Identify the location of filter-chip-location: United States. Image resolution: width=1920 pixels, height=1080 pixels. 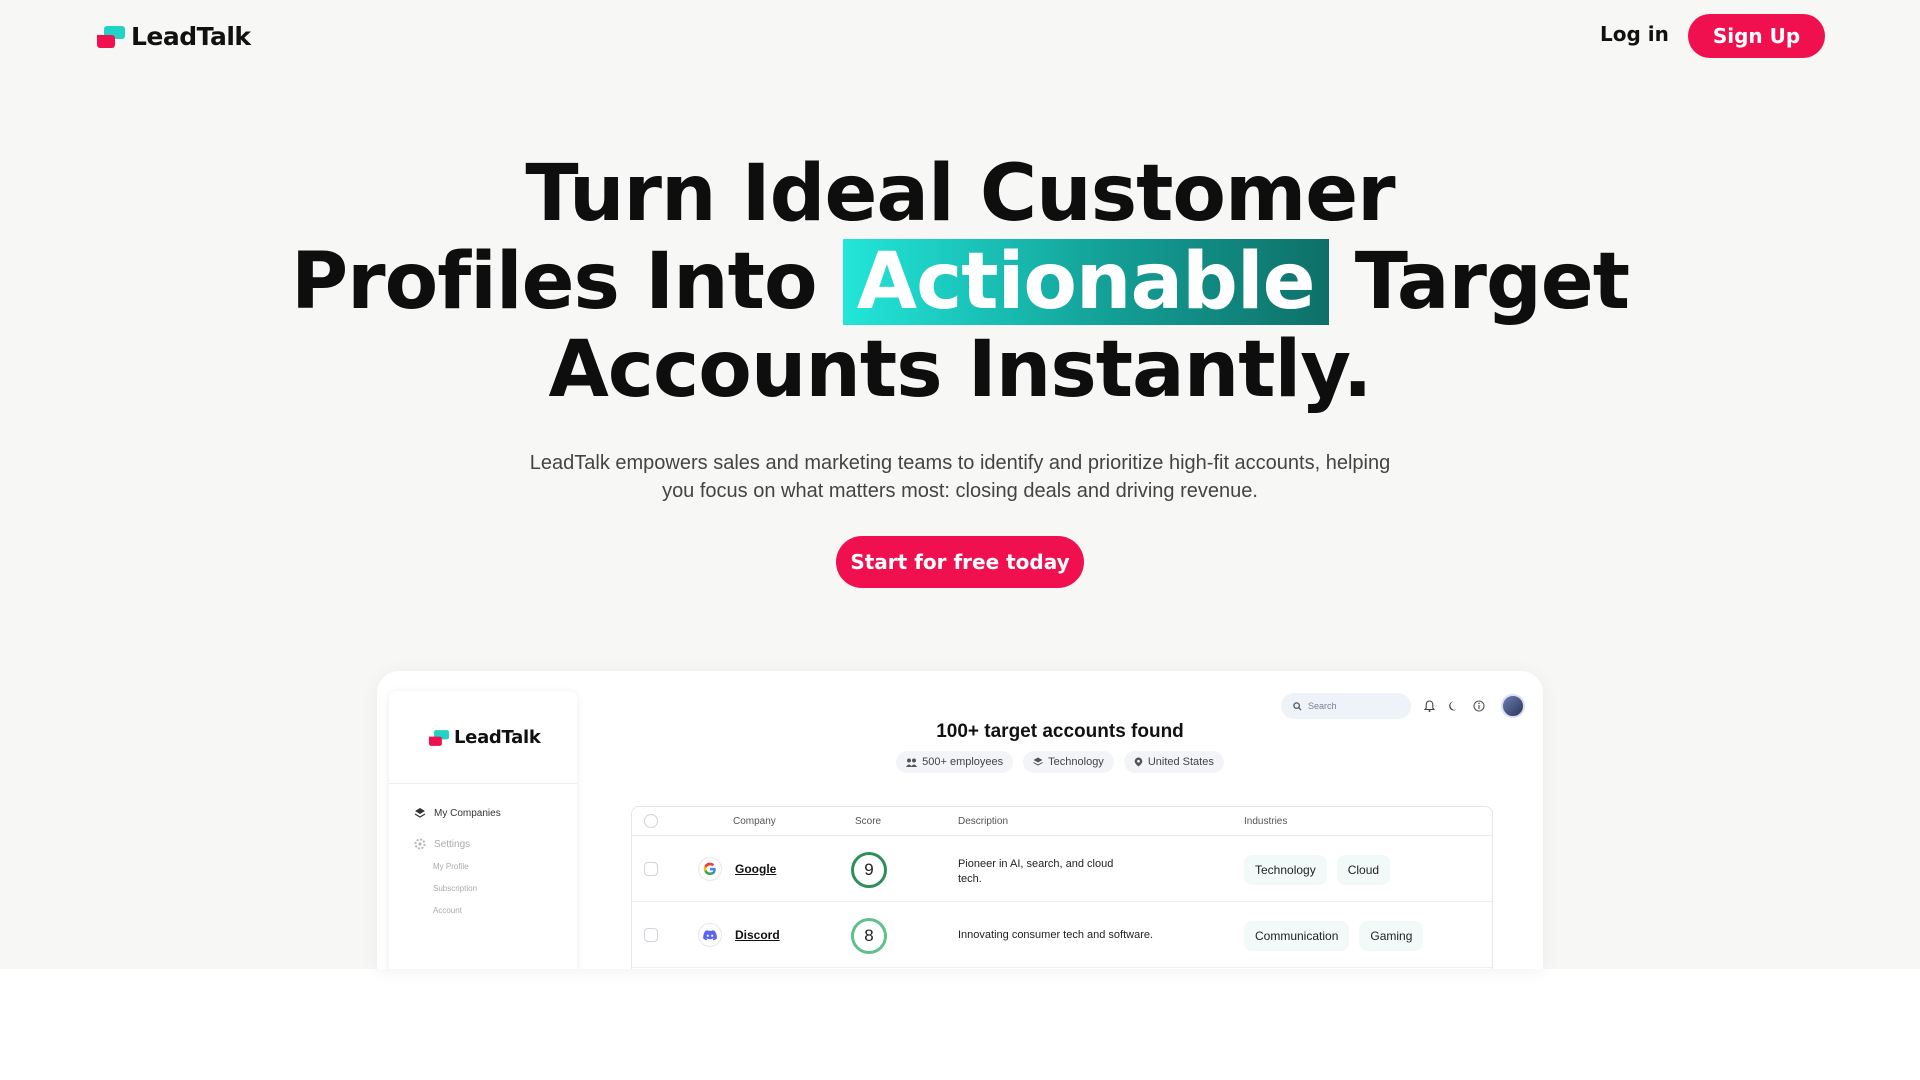
(1173, 762).